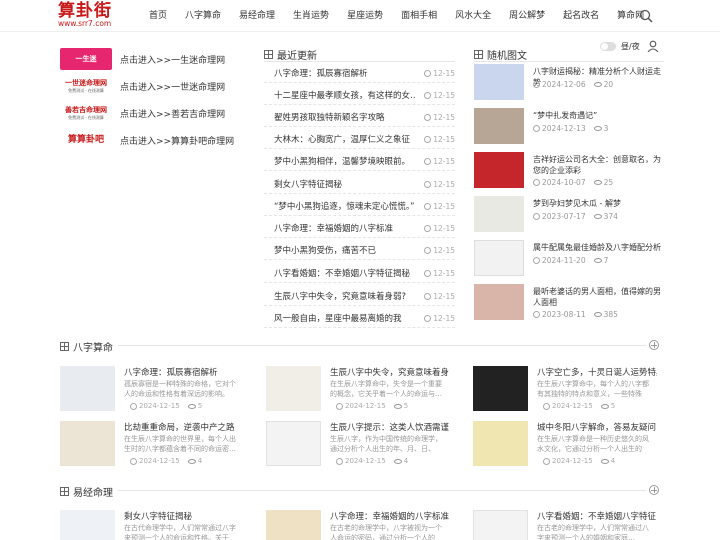 This screenshot has width=720, height=540. Describe the element at coordinates (359, 183) in the screenshot. I see `list-item: 剩女八字特征揭秘 12-15` at that location.